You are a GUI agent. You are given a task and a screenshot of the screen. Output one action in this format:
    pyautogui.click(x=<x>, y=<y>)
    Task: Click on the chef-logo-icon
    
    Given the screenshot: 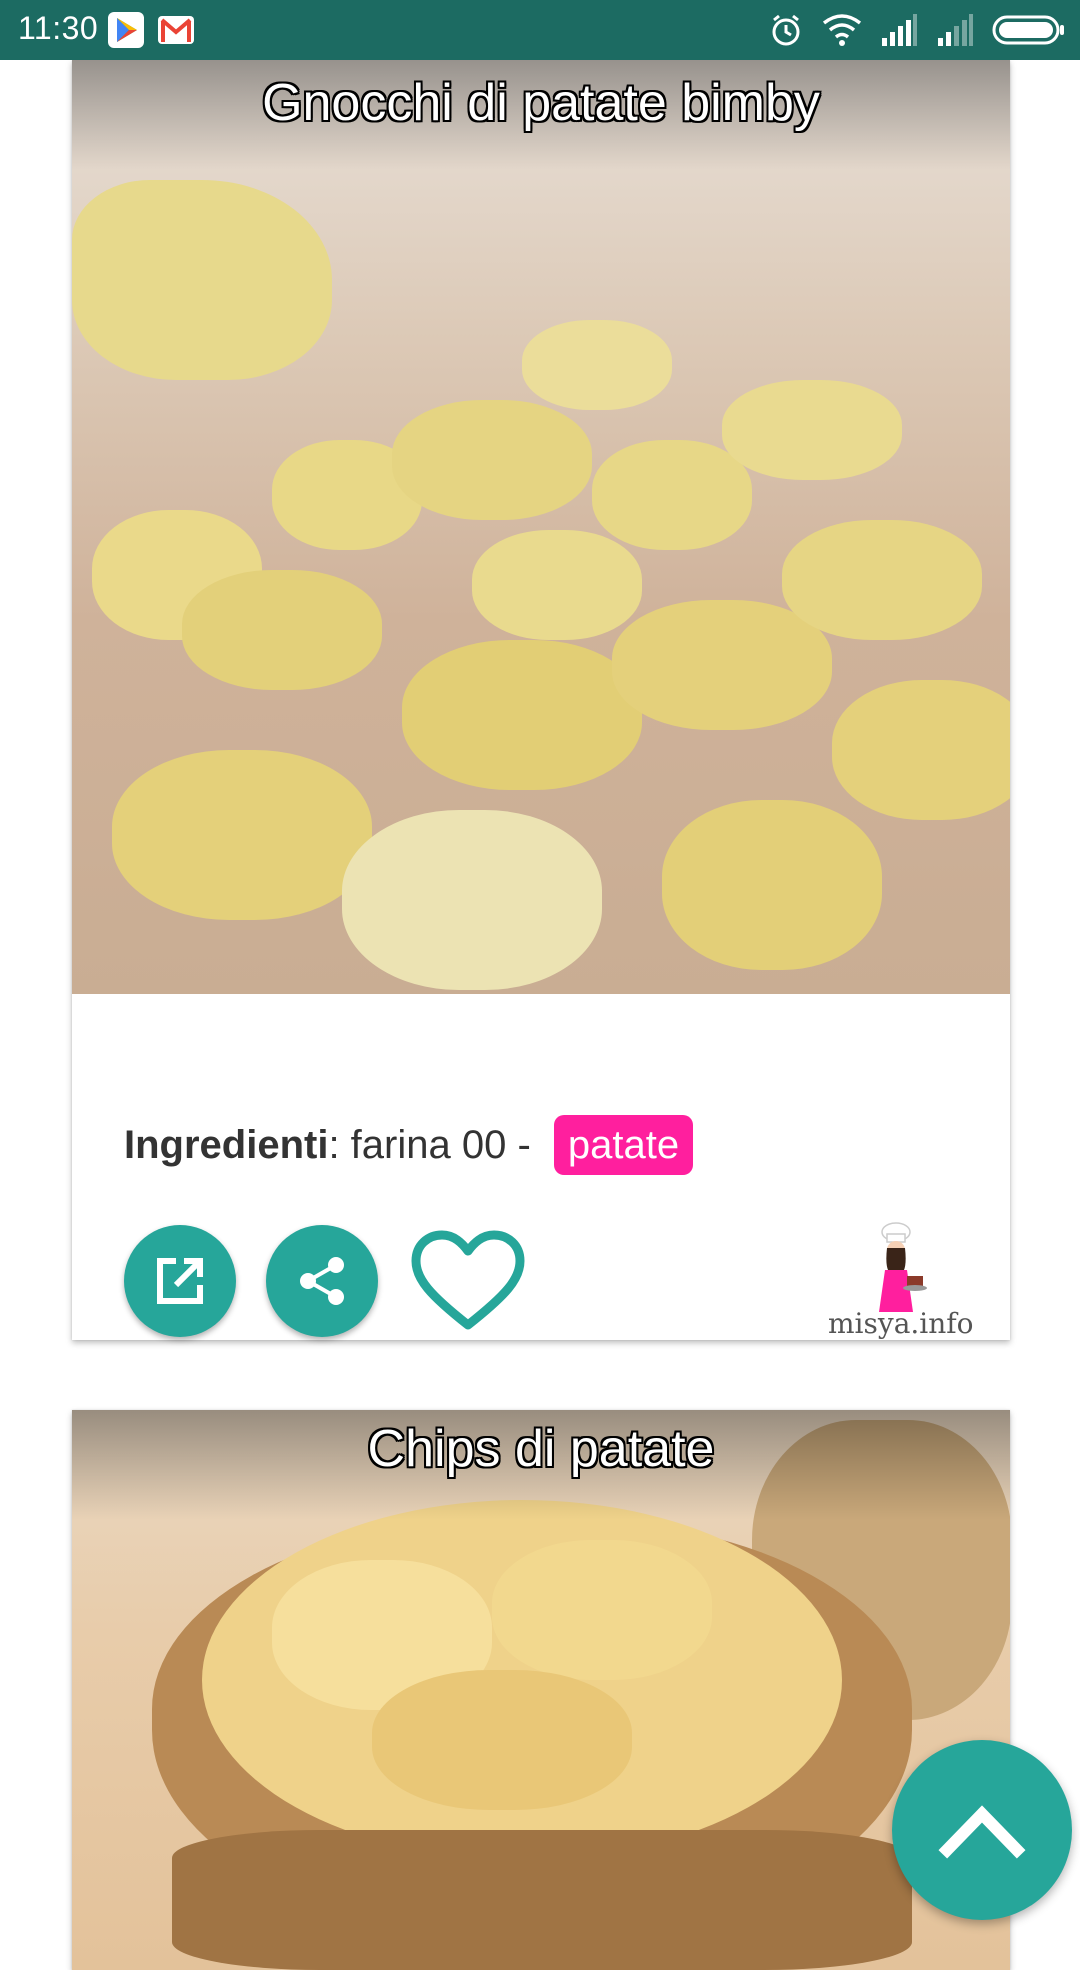 What is the action you would take?
    pyautogui.click(x=903, y=1267)
    